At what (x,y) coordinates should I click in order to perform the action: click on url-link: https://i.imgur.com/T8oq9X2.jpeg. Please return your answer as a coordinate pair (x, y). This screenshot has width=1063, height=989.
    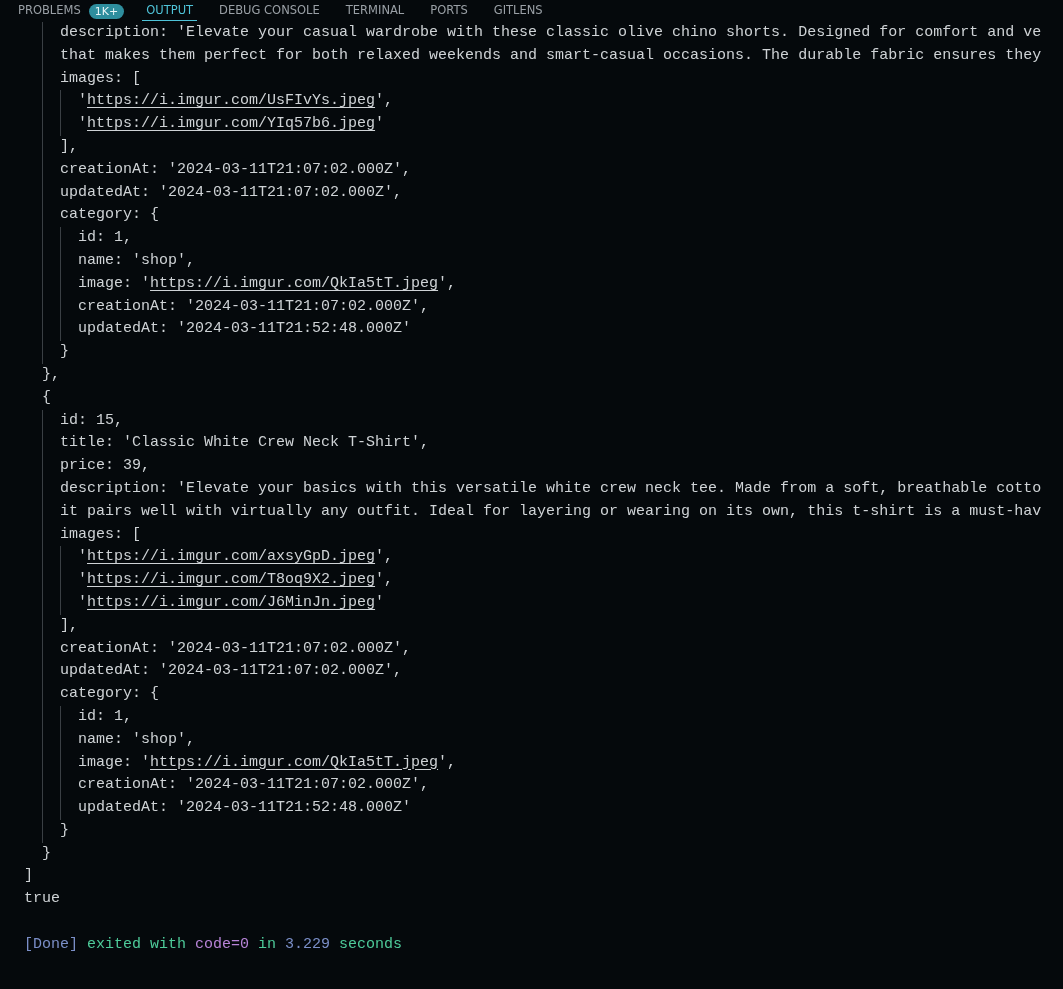
    Looking at the image, I should click on (231, 580).